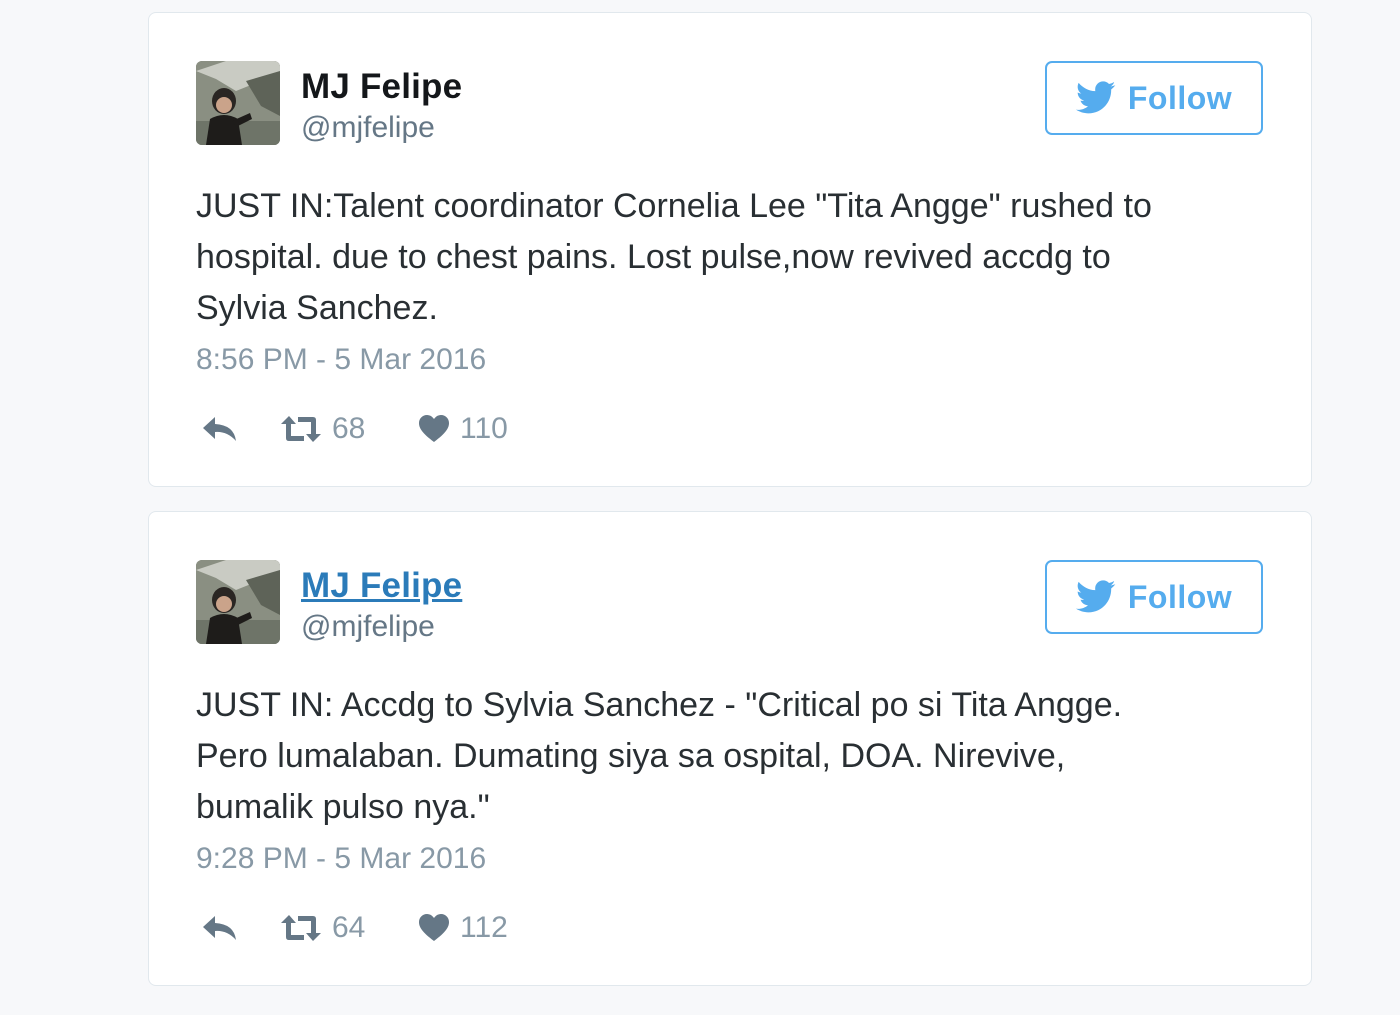 The height and width of the screenshot is (1015, 1400). Describe the element at coordinates (349, 428) in the screenshot. I see `retweet-count: 68` at that location.